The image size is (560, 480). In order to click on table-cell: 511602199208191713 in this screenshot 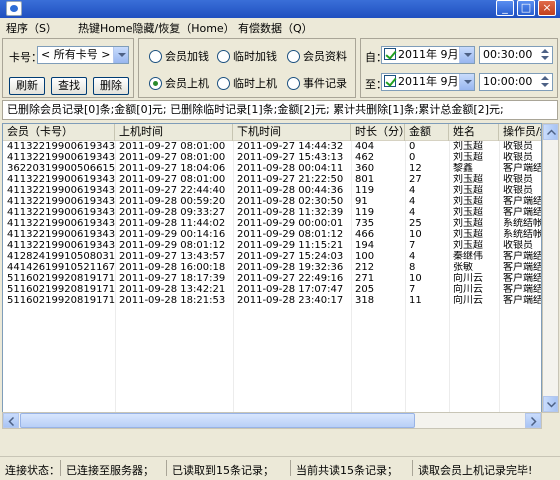, I will do `click(61, 289)`.